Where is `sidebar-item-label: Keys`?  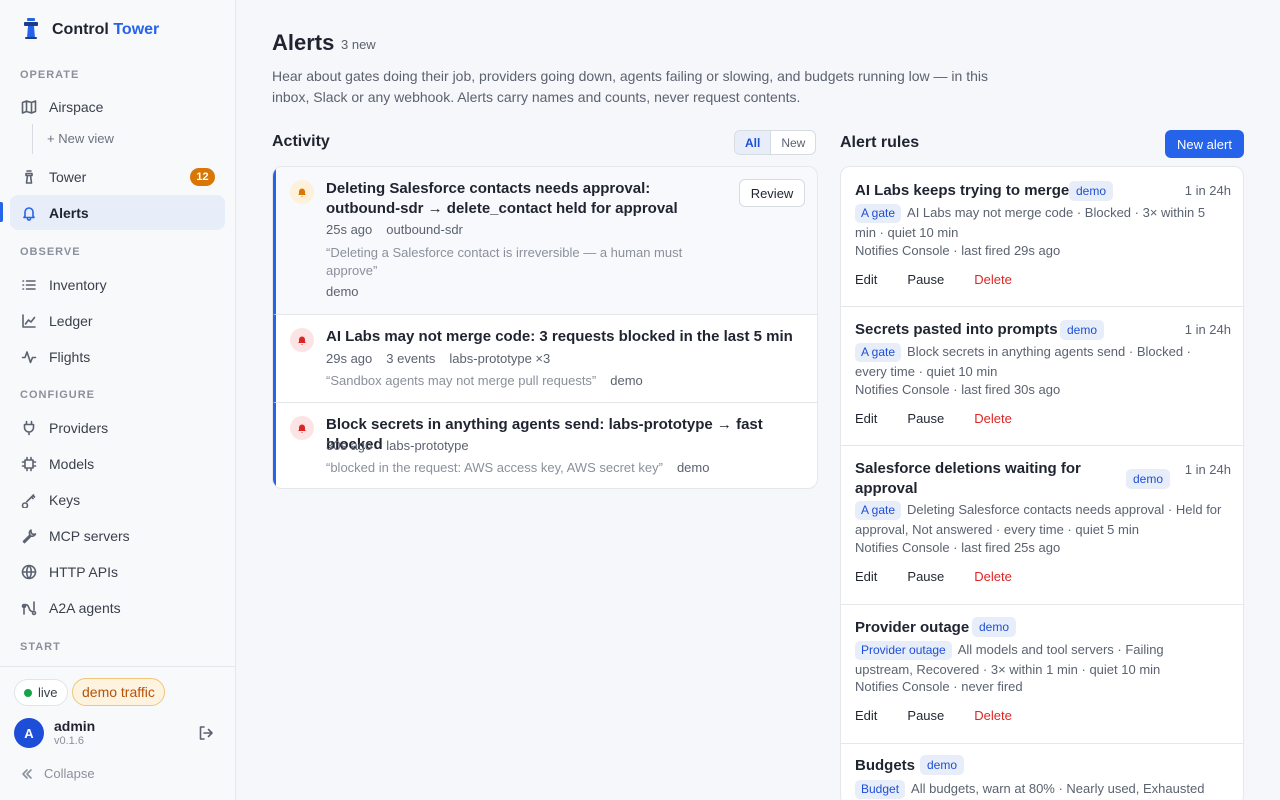 sidebar-item-label: Keys is located at coordinates (65, 499).